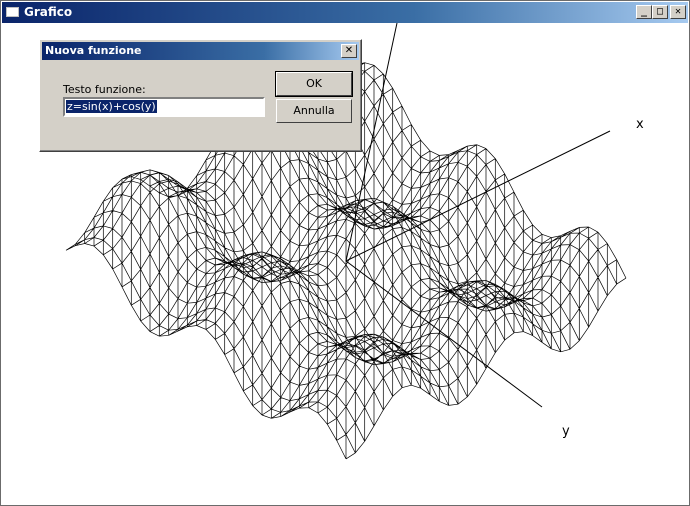 The width and height of the screenshot is (690, 506). Describe the element at coordinates (314, 84) in the screenshot. I see `ok-button: OK` at that location.